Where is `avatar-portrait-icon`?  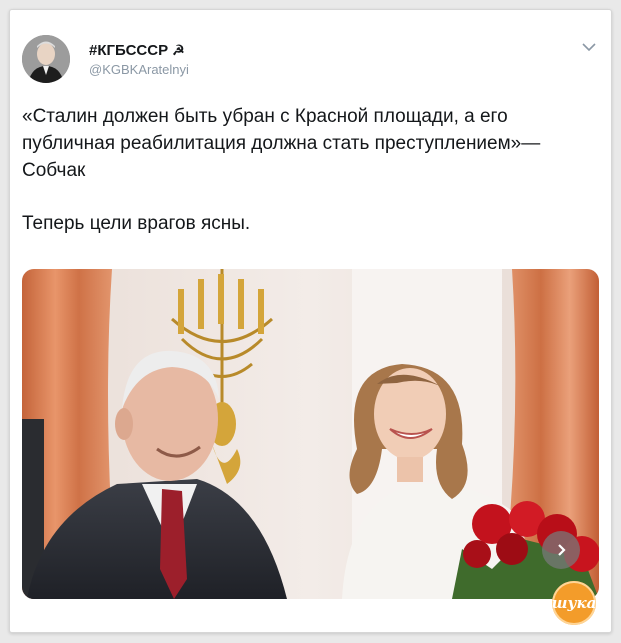
avatar-portrait-icon is located at coordinates (46, 59).